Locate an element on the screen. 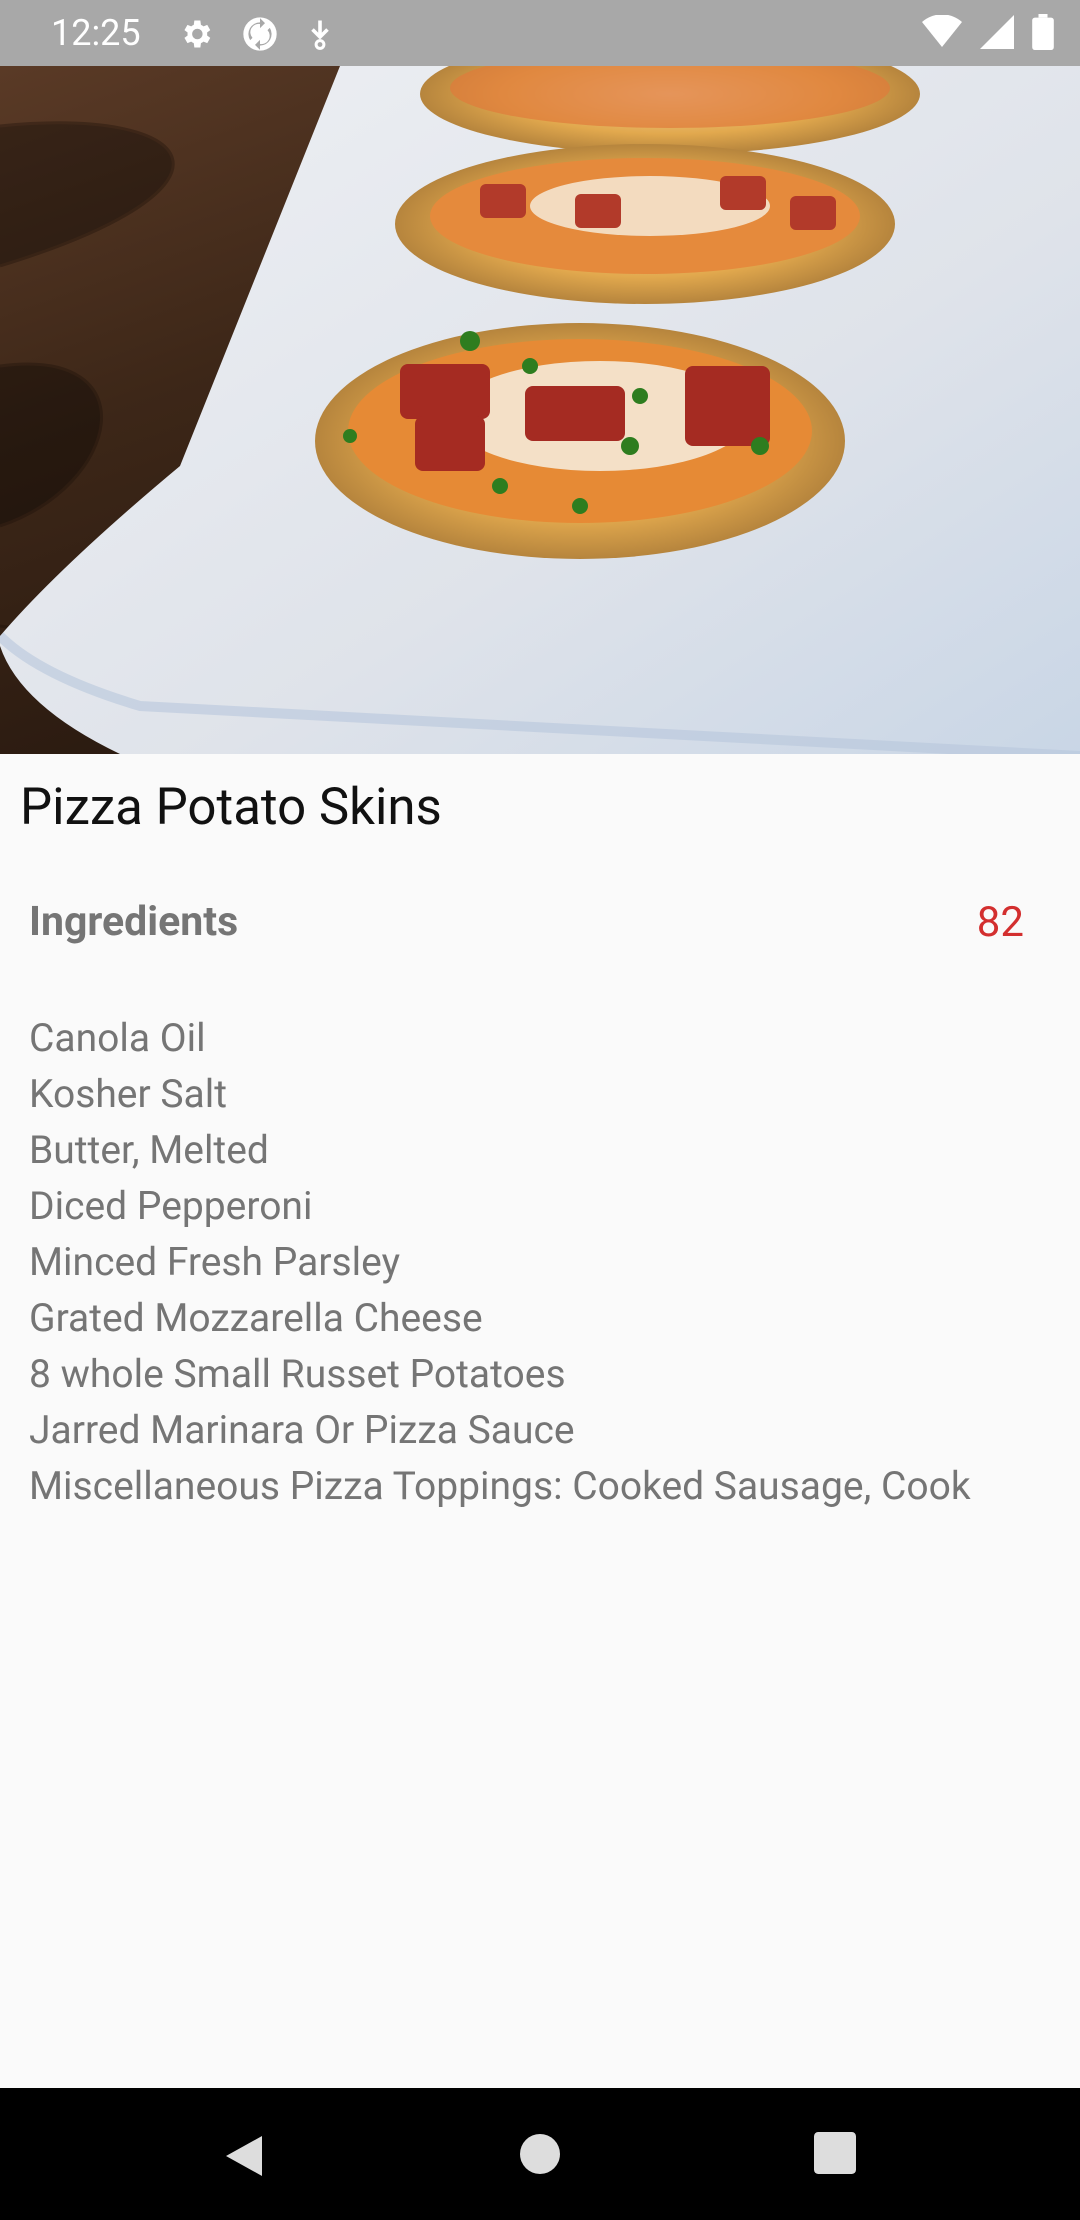  ingredient-item: Grated Mozzarella Cheese is located at coordinates (256, 1318).